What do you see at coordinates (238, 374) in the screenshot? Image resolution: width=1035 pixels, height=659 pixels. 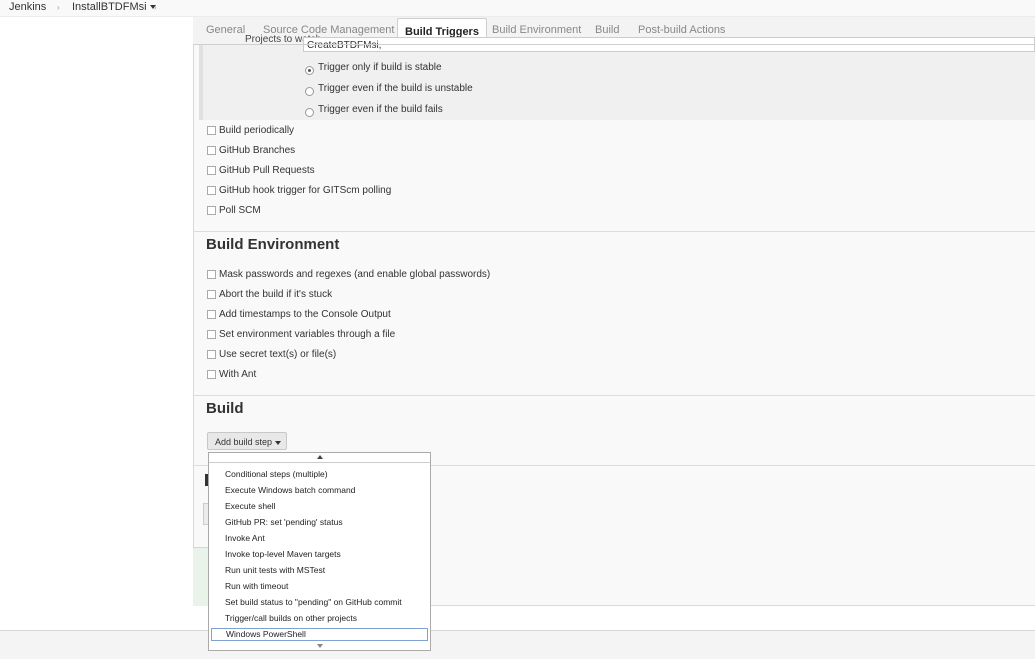 I see `checkbox-with-ant-label: With Ant` at bounding box center [238, 374].